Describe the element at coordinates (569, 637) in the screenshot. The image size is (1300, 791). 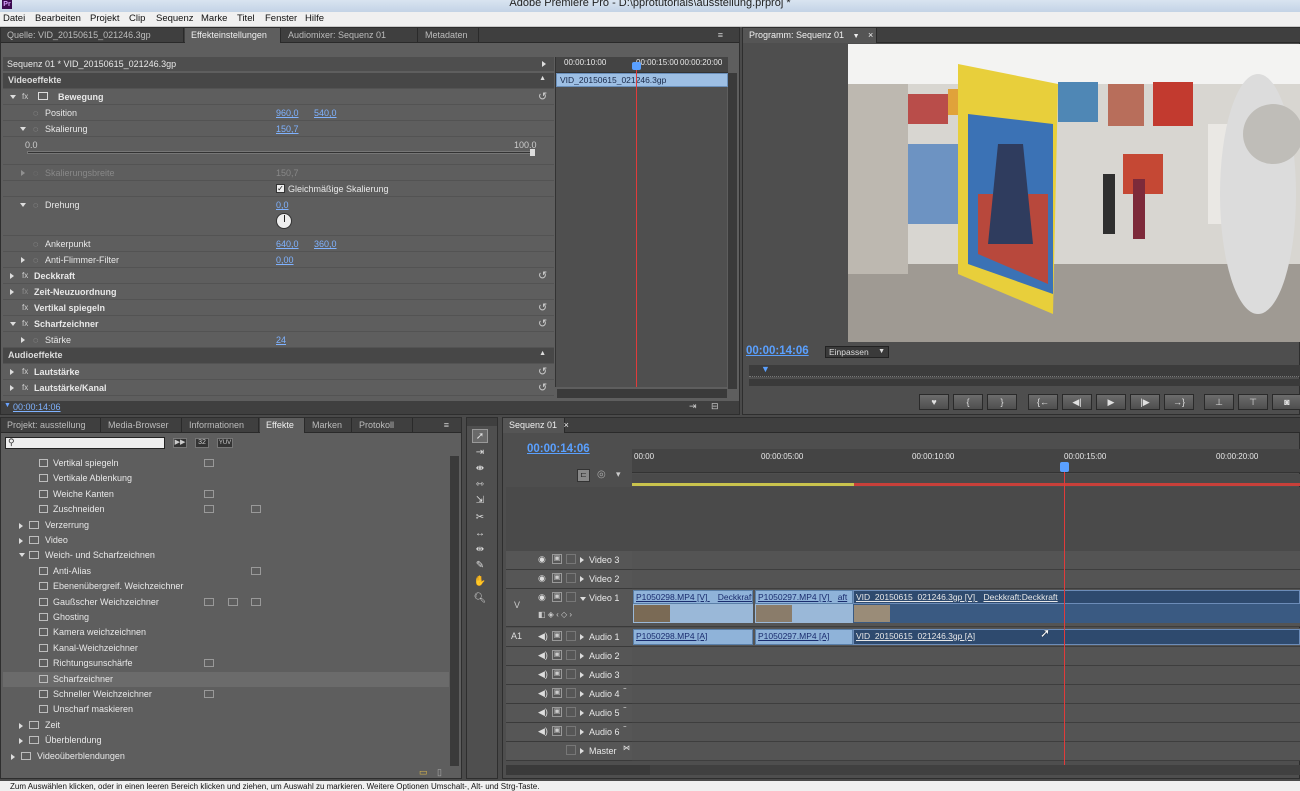
I see `track-header: ◀) ▣ Audio 1` at that location.